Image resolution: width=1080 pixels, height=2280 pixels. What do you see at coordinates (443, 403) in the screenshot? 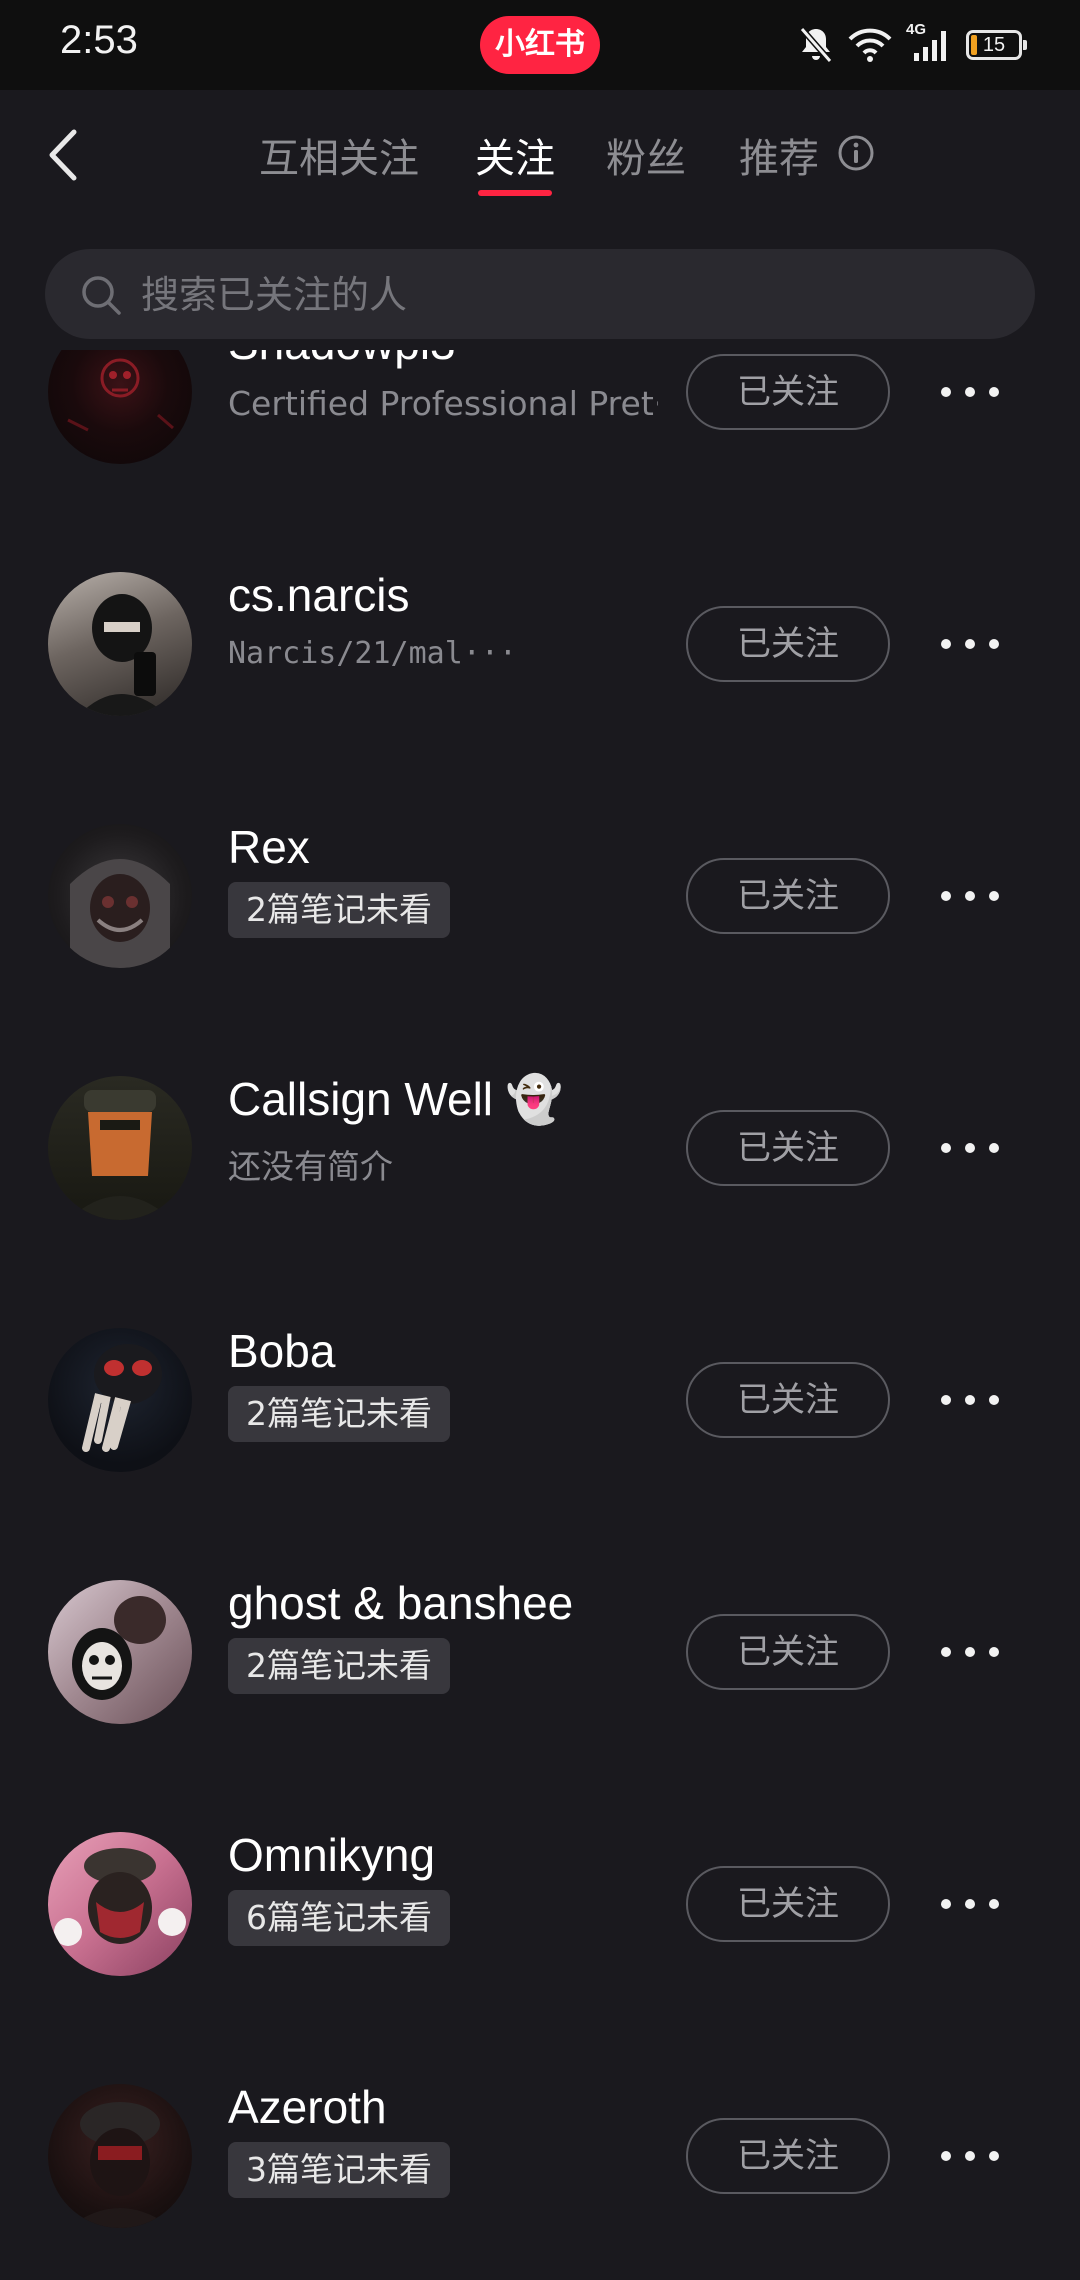
I see `user-bio: Certified Professional Pret···` at bounding box center [443, 403].